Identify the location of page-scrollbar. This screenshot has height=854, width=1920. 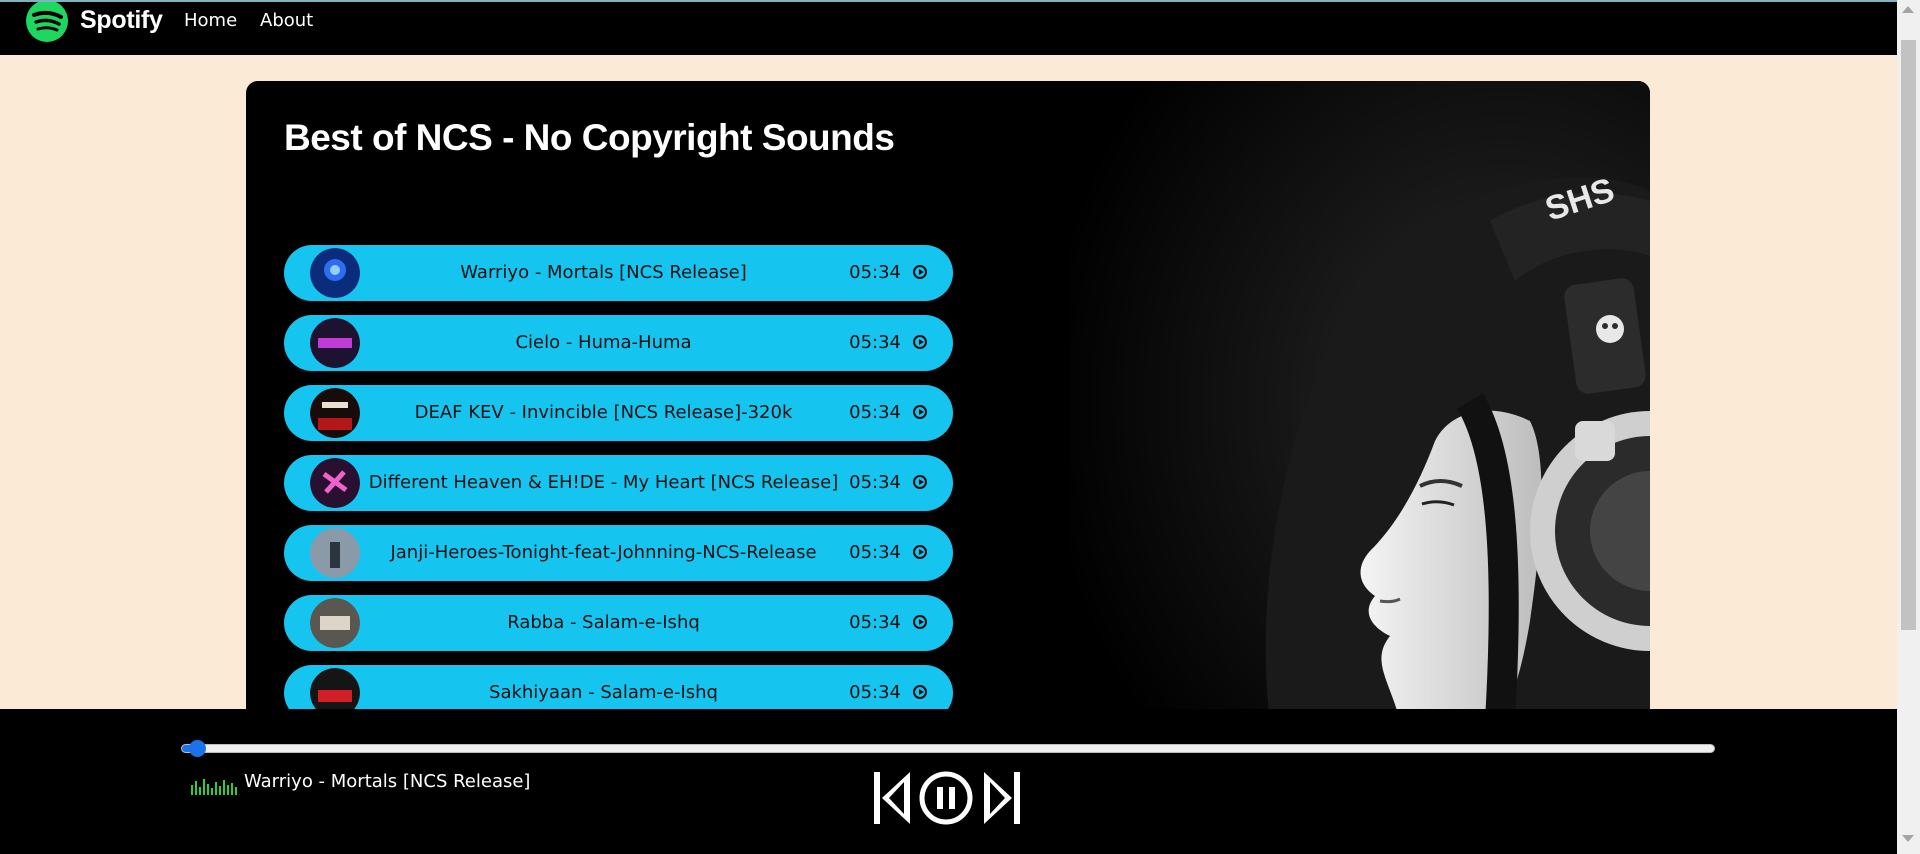
(1908, 427).